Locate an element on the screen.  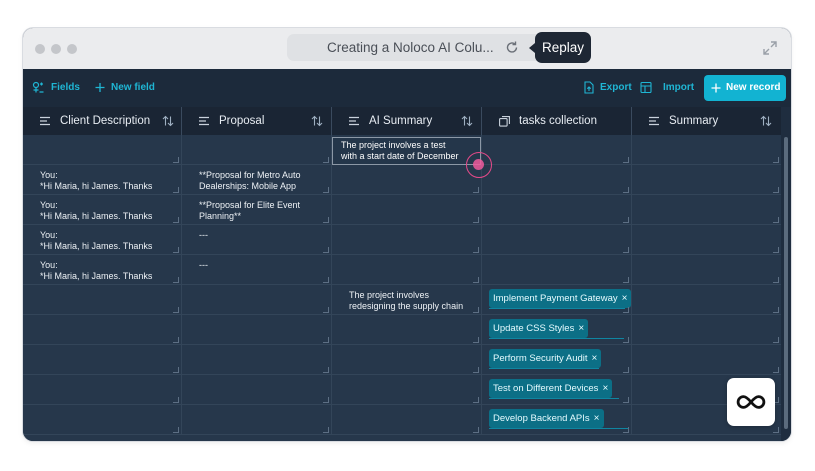
cell-tasks-collection: Develop Backend APIs × is located at coordinates (557, 420).